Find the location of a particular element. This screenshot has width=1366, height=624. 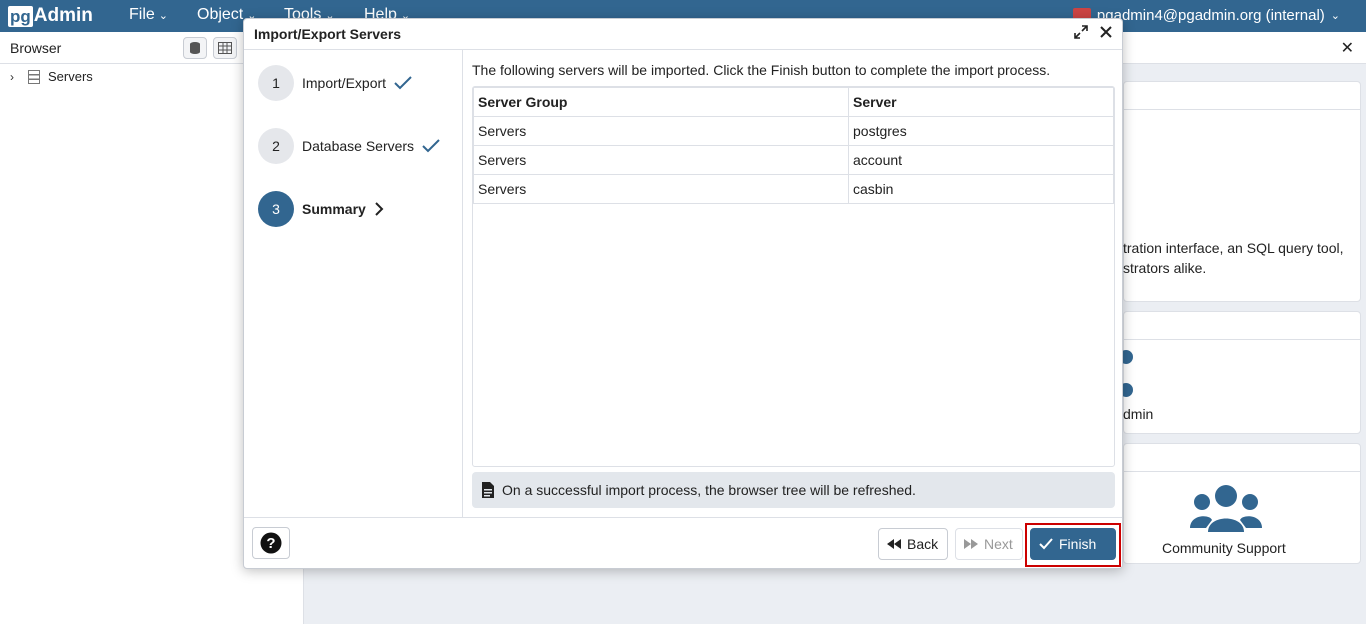

configure-card: dmin is located at coordinates (1241, 372).